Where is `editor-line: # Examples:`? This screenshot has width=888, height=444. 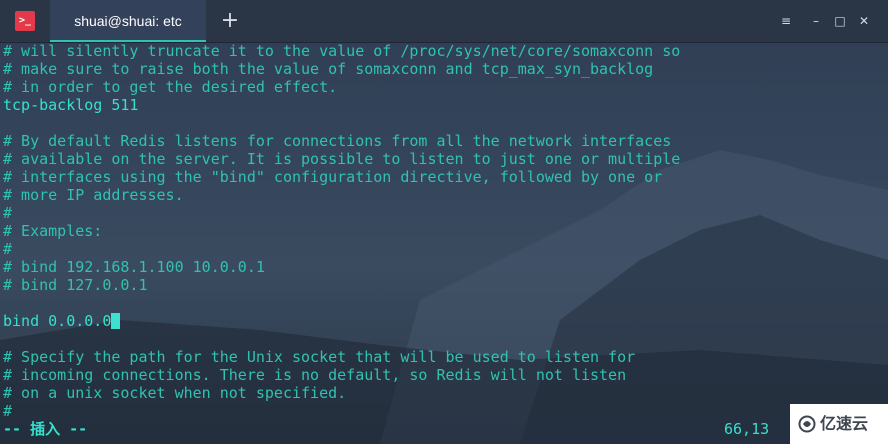
editor-line: # Examples: is located at coordinates (53, 231).